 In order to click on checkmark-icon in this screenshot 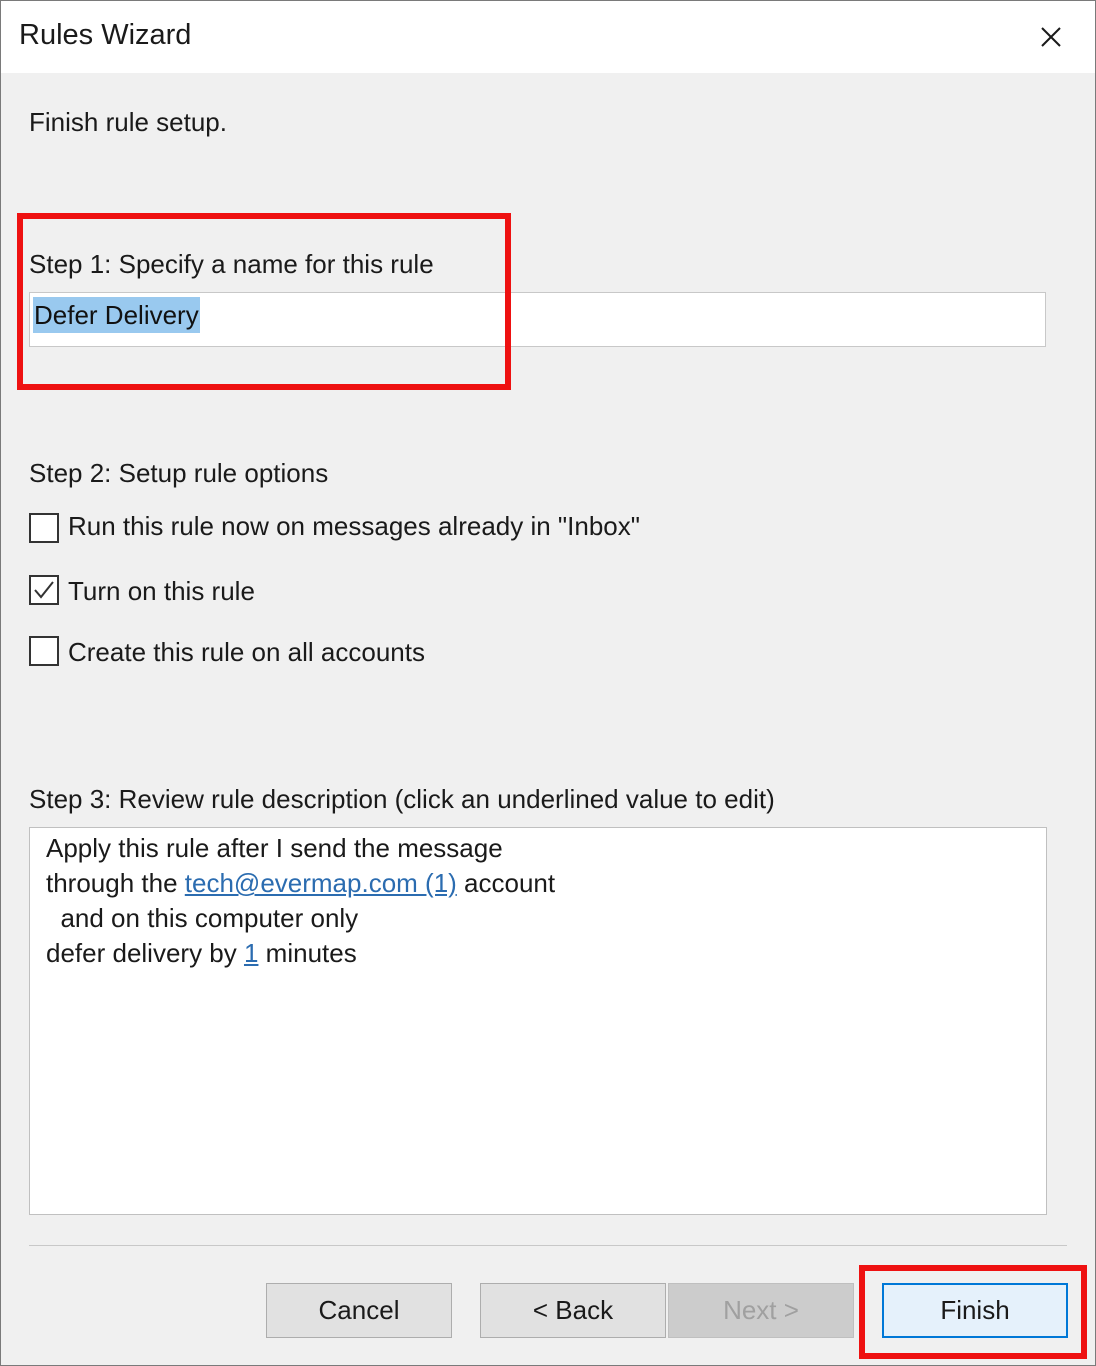, I will do `click(44, 590)`.